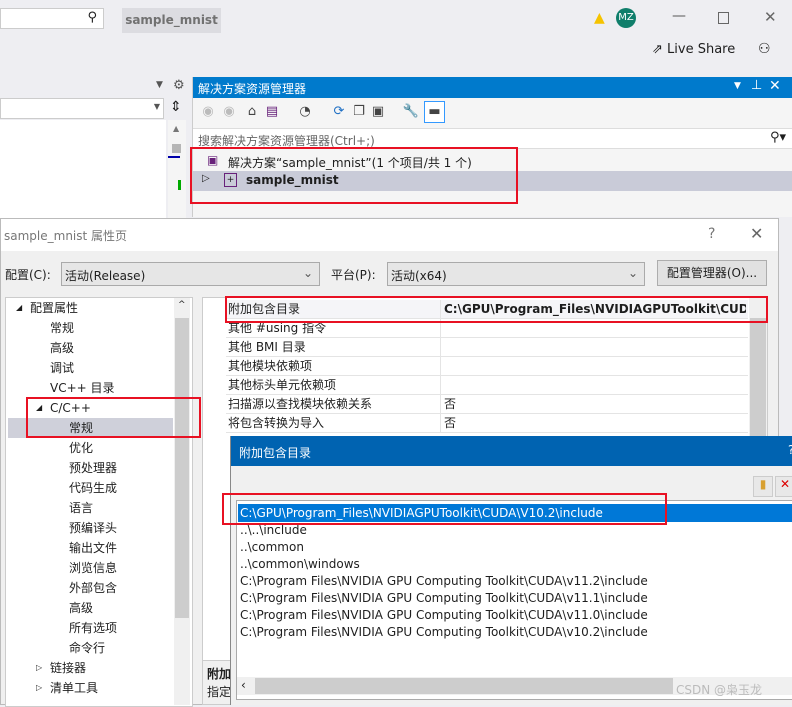 The width and height of the screenshot is (792, 707). What do you see at coordinates (82, 108) in the screenshot?
I see `left-dropdown: ▼` at bounding box center [82, 108].